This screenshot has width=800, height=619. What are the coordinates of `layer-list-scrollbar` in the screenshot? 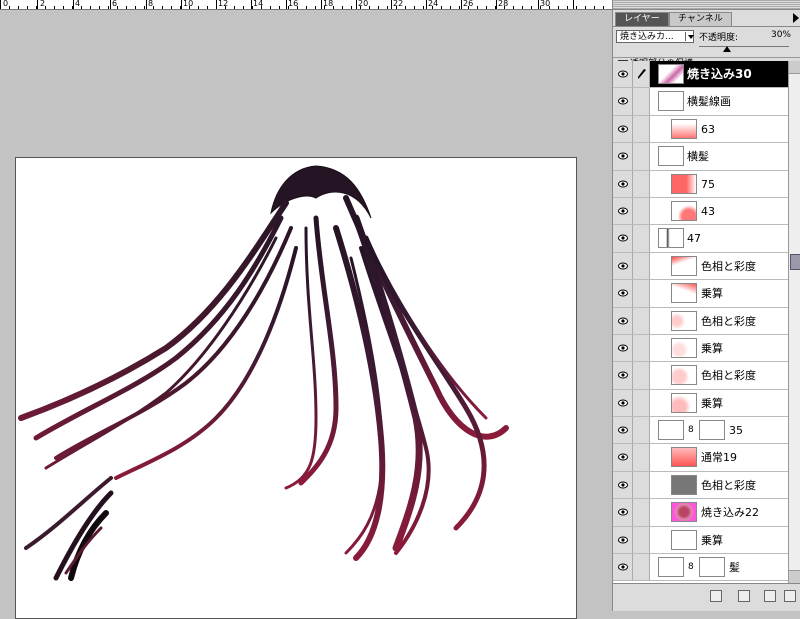 It's located at (794, 322).